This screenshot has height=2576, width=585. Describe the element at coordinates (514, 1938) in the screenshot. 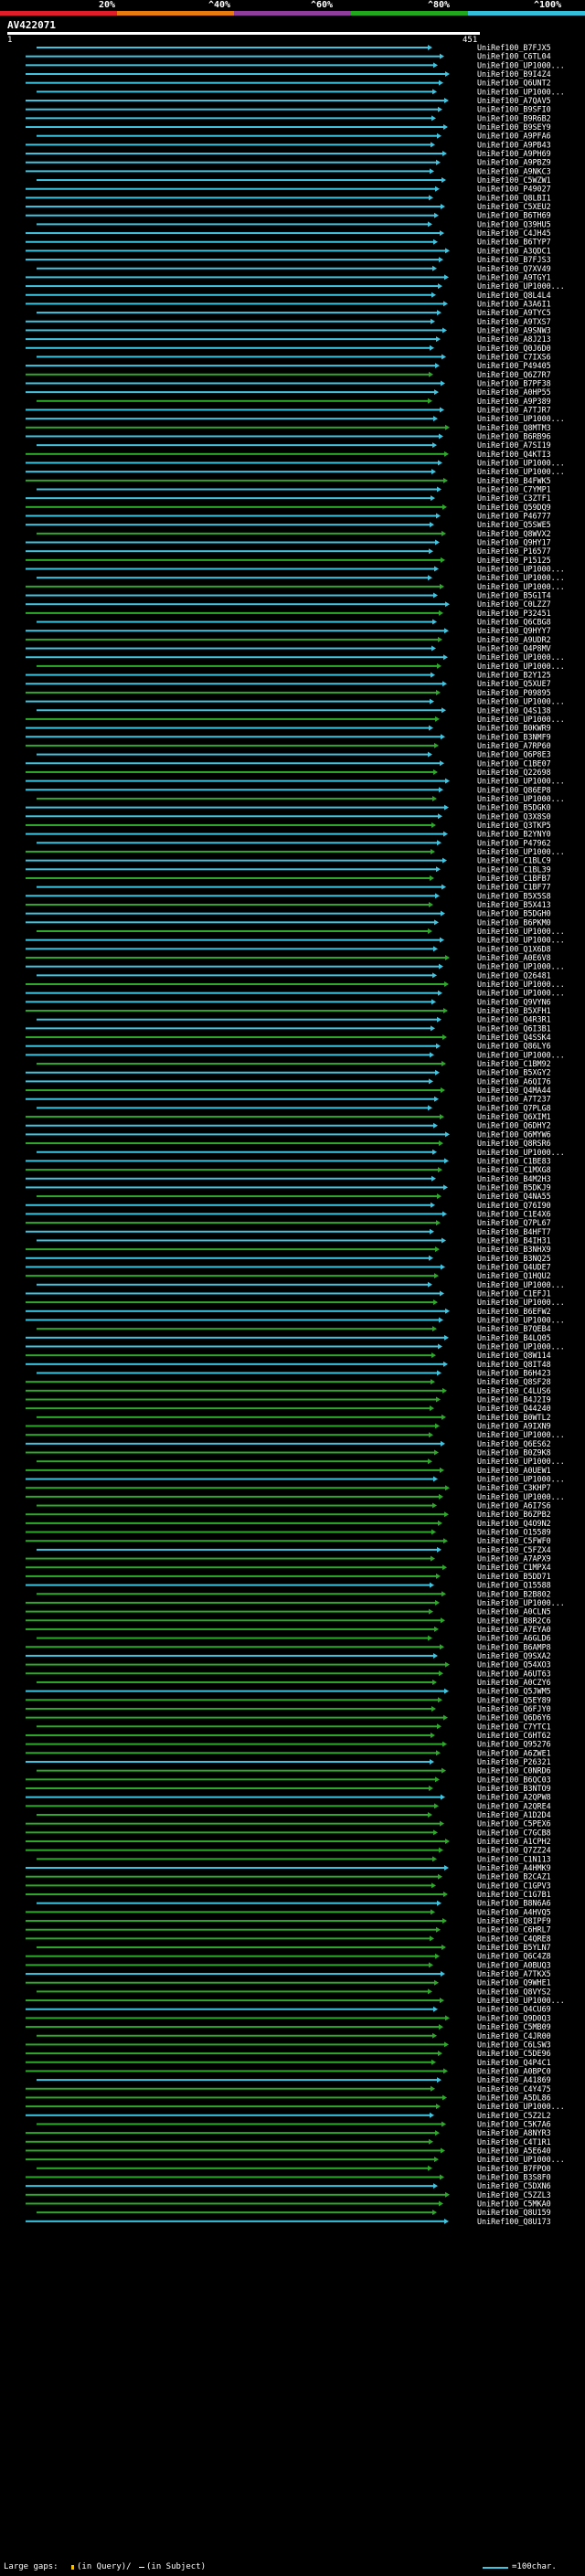

I see `hit-label: UniRef100_C4QRE8` at that location.